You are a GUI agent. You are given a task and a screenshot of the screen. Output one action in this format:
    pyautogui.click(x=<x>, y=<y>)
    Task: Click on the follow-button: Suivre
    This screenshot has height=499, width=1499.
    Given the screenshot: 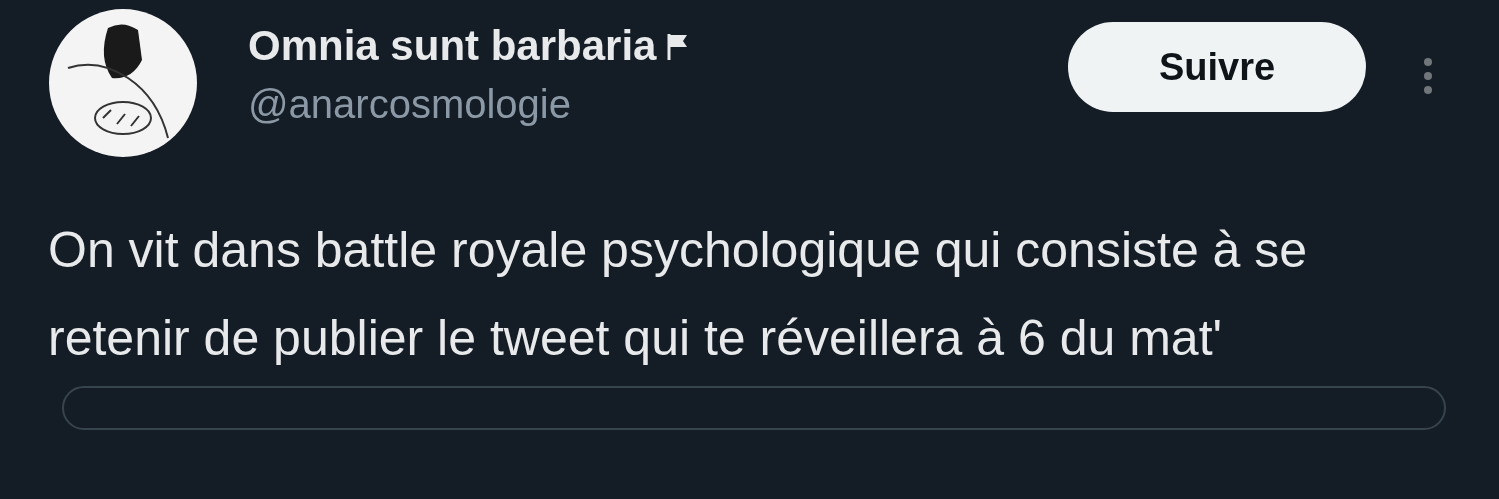 What is the action you would take?
    pyautogui.click(x=1217, y=67)
    